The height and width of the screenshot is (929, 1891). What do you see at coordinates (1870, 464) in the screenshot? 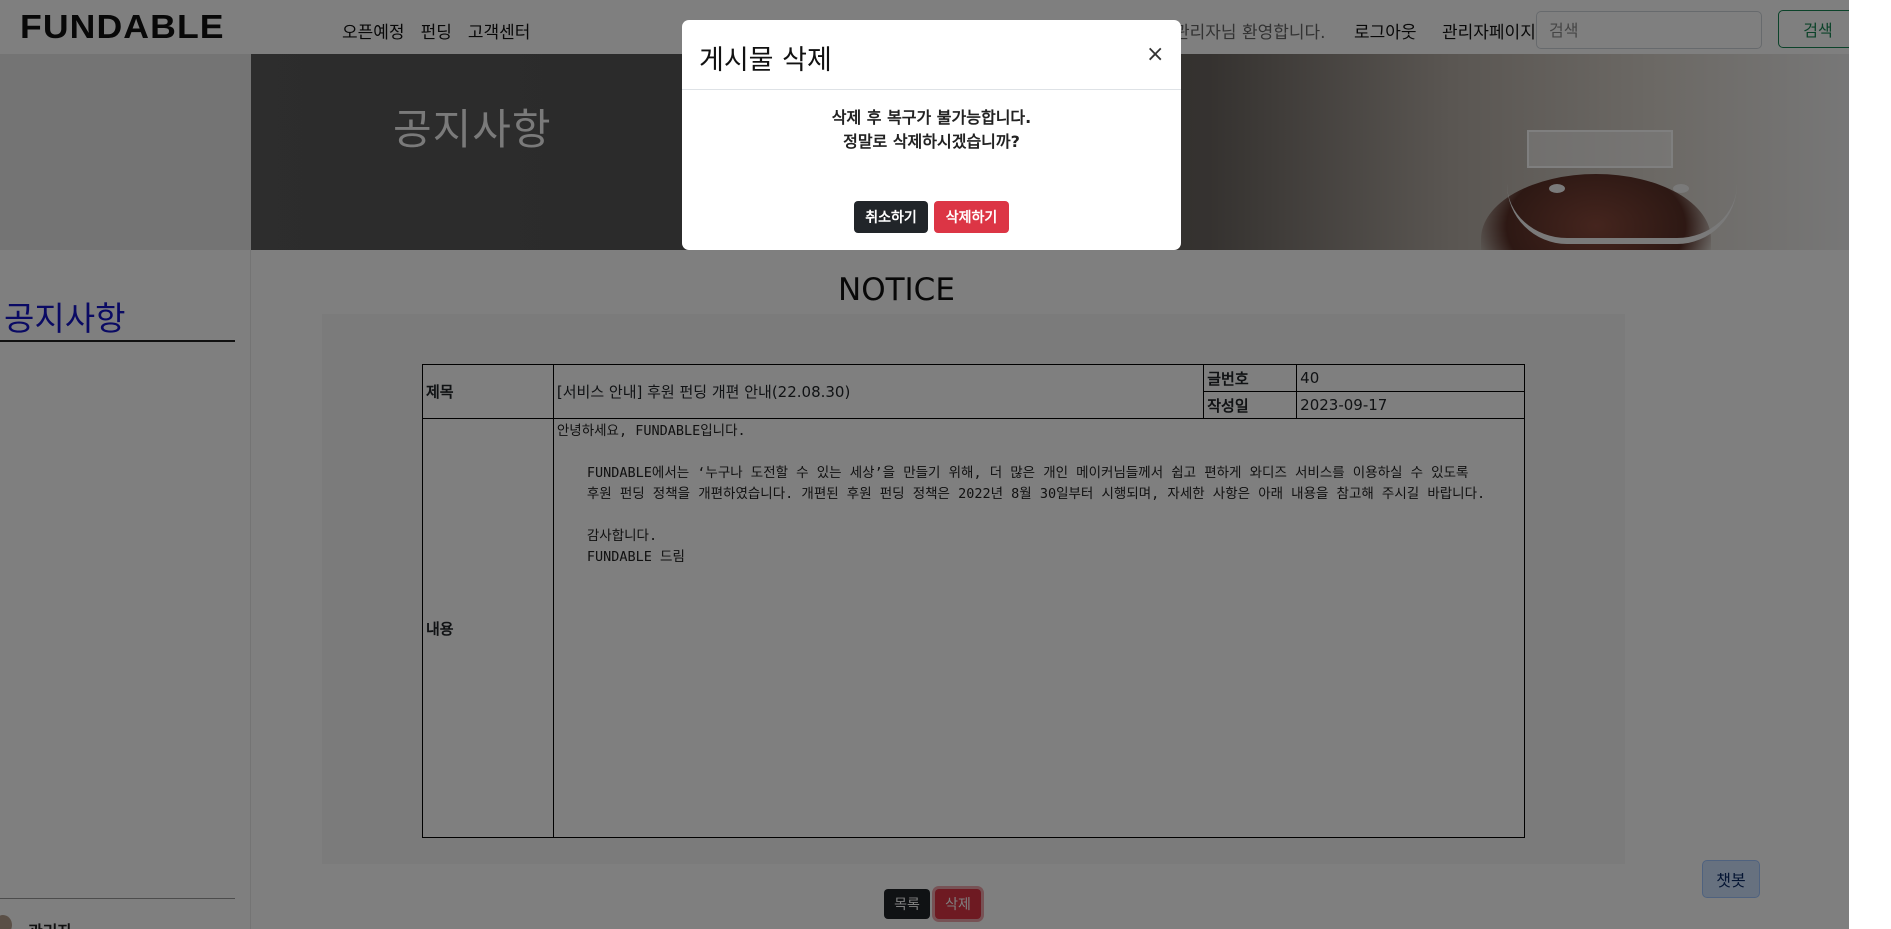
I see `page-right-edge` at bounding box center [1870, 464].